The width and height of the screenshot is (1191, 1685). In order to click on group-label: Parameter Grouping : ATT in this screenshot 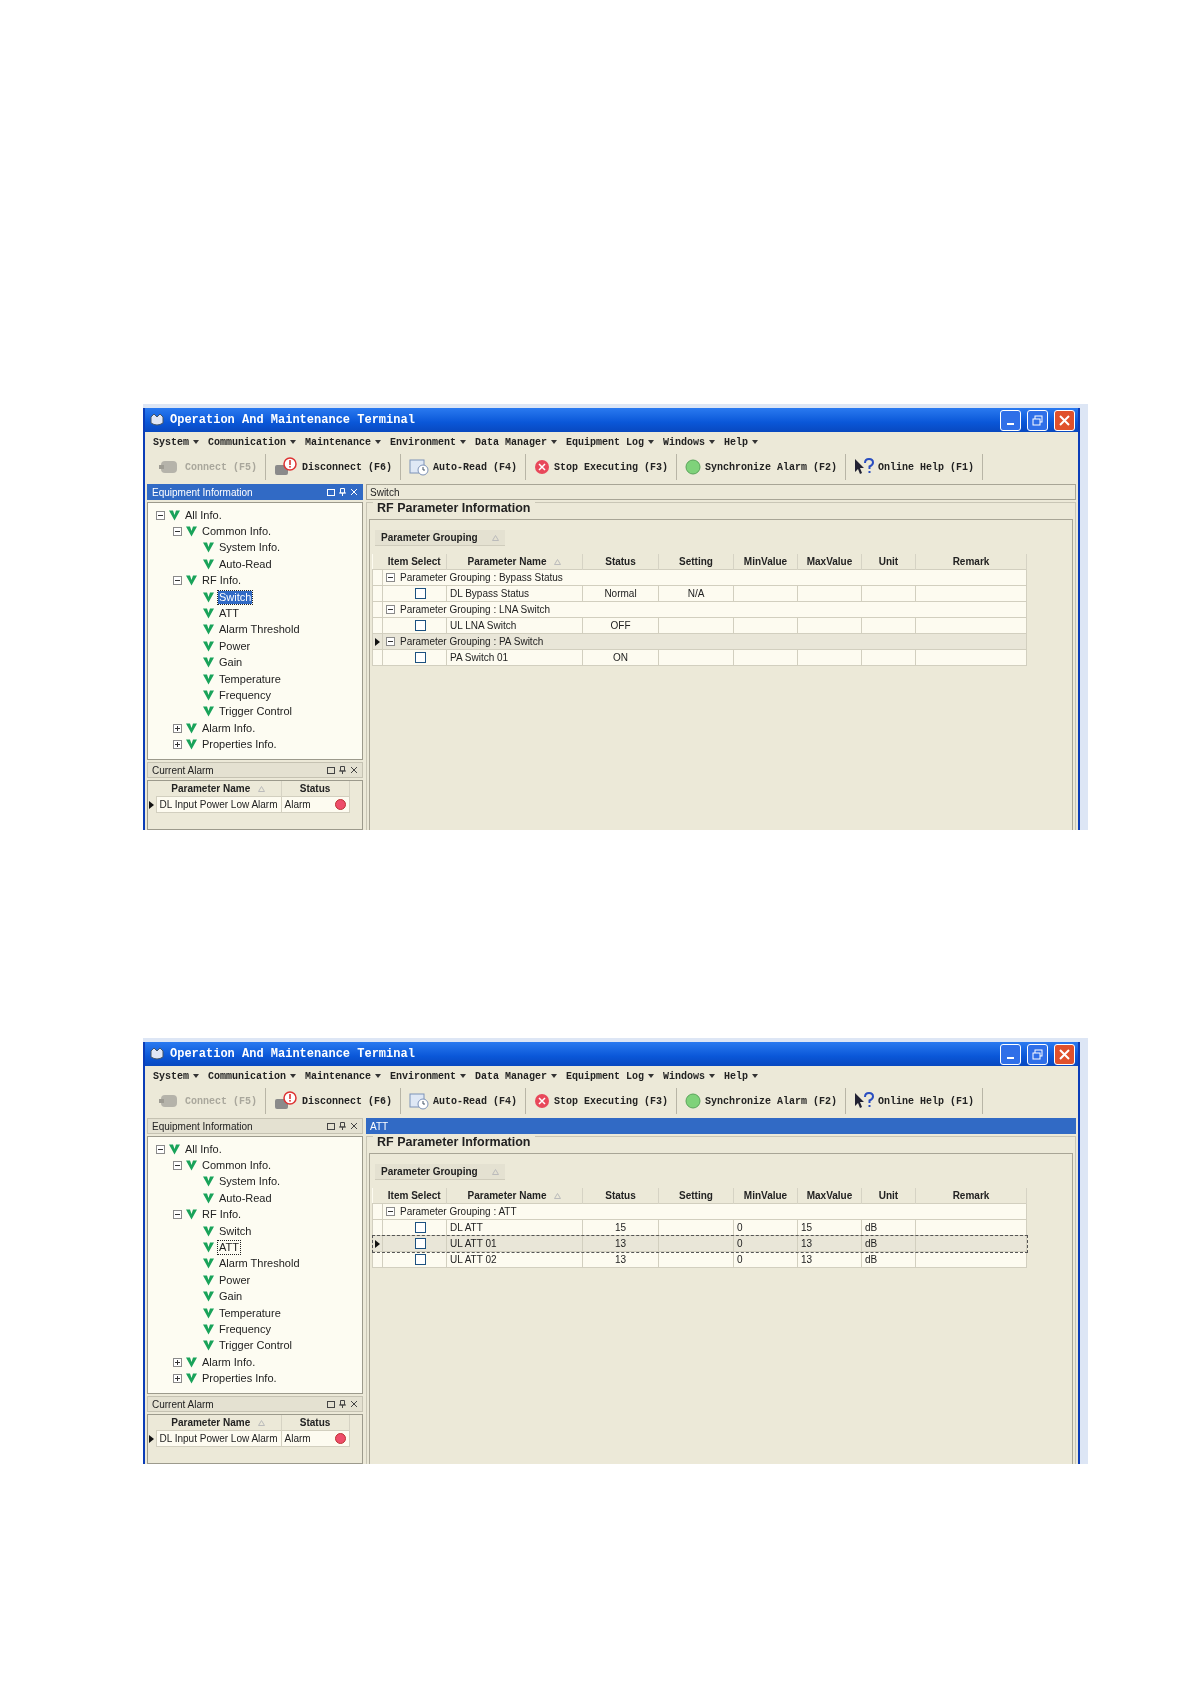, I will do `click(458, 1211)`.